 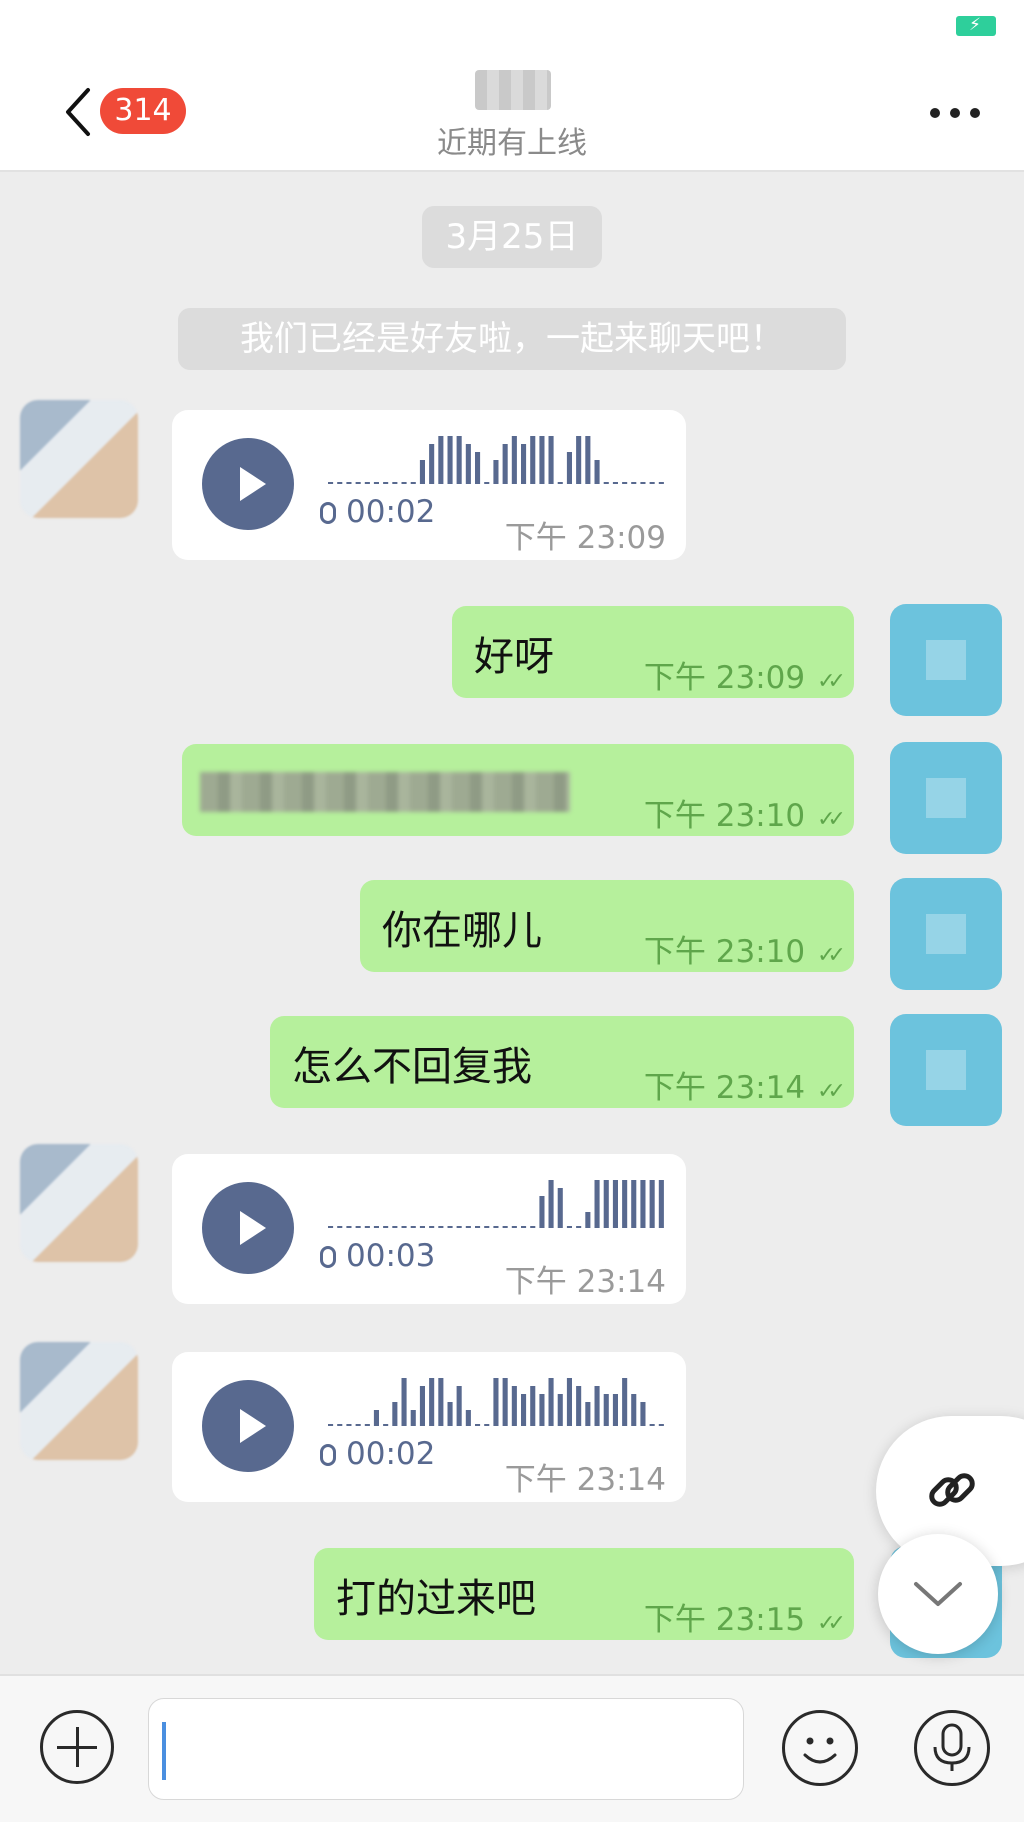 I want to click on message-time: 下午 23:10, so click(x=724, y=816).